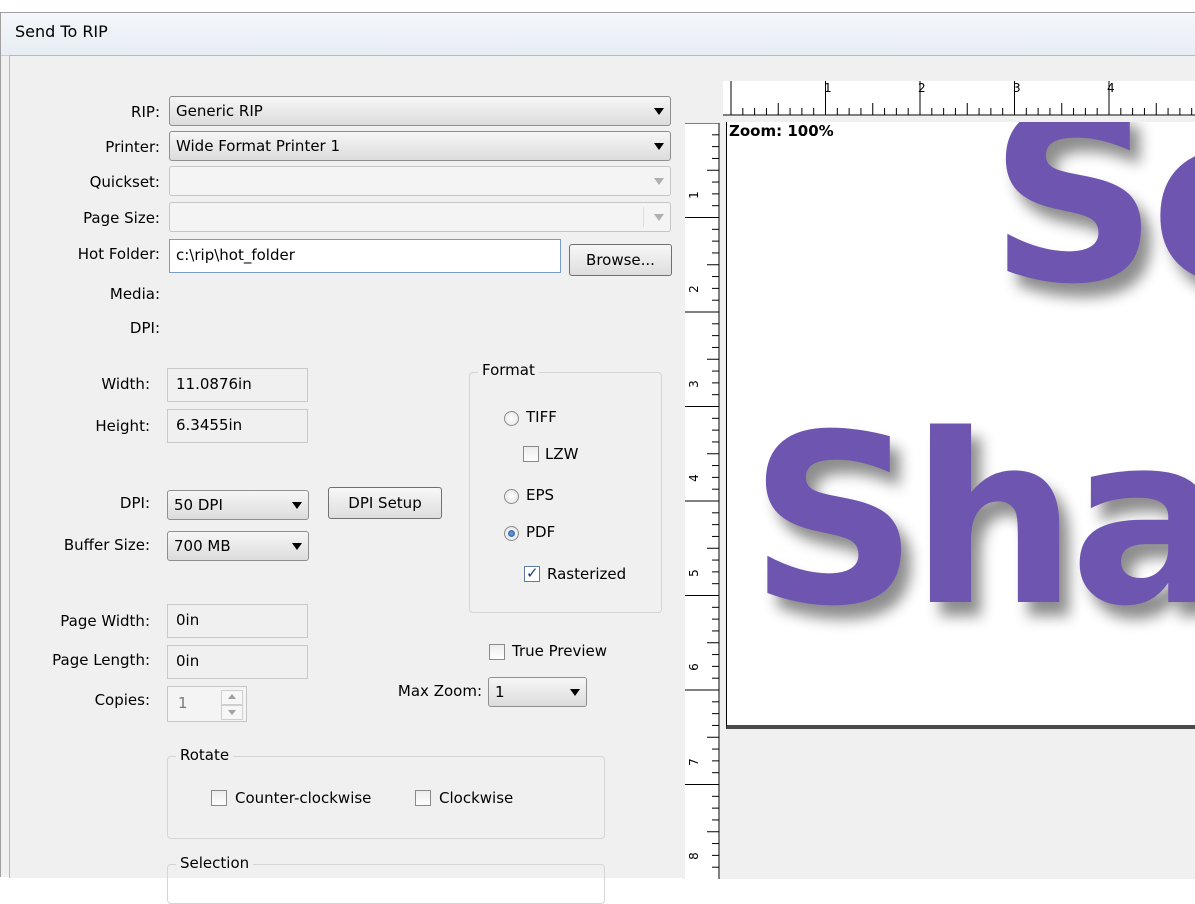 The height and width of the screenshot is (904, 1195). I want to click on page-length-value: 0in, so click(188, 661).